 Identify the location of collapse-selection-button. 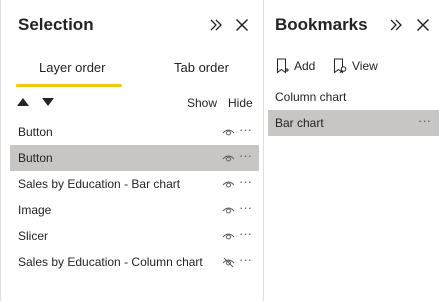
(216, 25).